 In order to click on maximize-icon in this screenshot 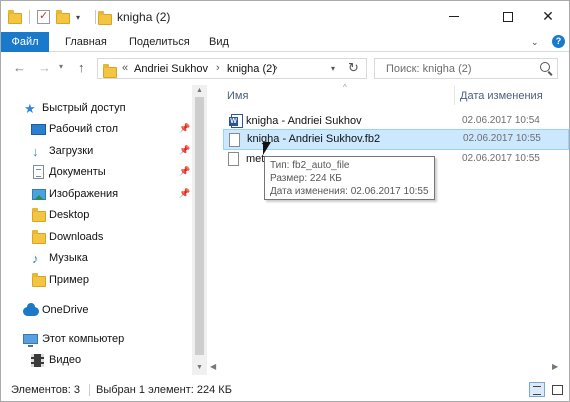, I will do `click(508, 16)`.